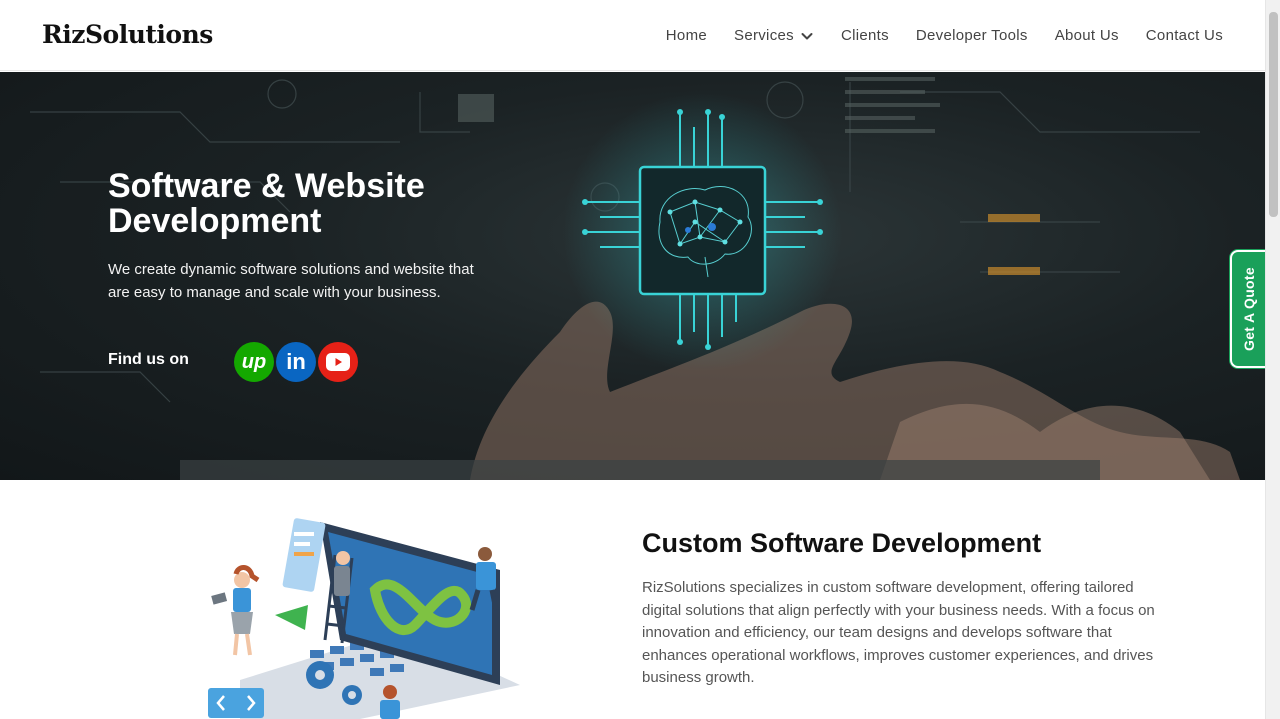  I want to click on linkedin-icon: in, so click(296, 361).